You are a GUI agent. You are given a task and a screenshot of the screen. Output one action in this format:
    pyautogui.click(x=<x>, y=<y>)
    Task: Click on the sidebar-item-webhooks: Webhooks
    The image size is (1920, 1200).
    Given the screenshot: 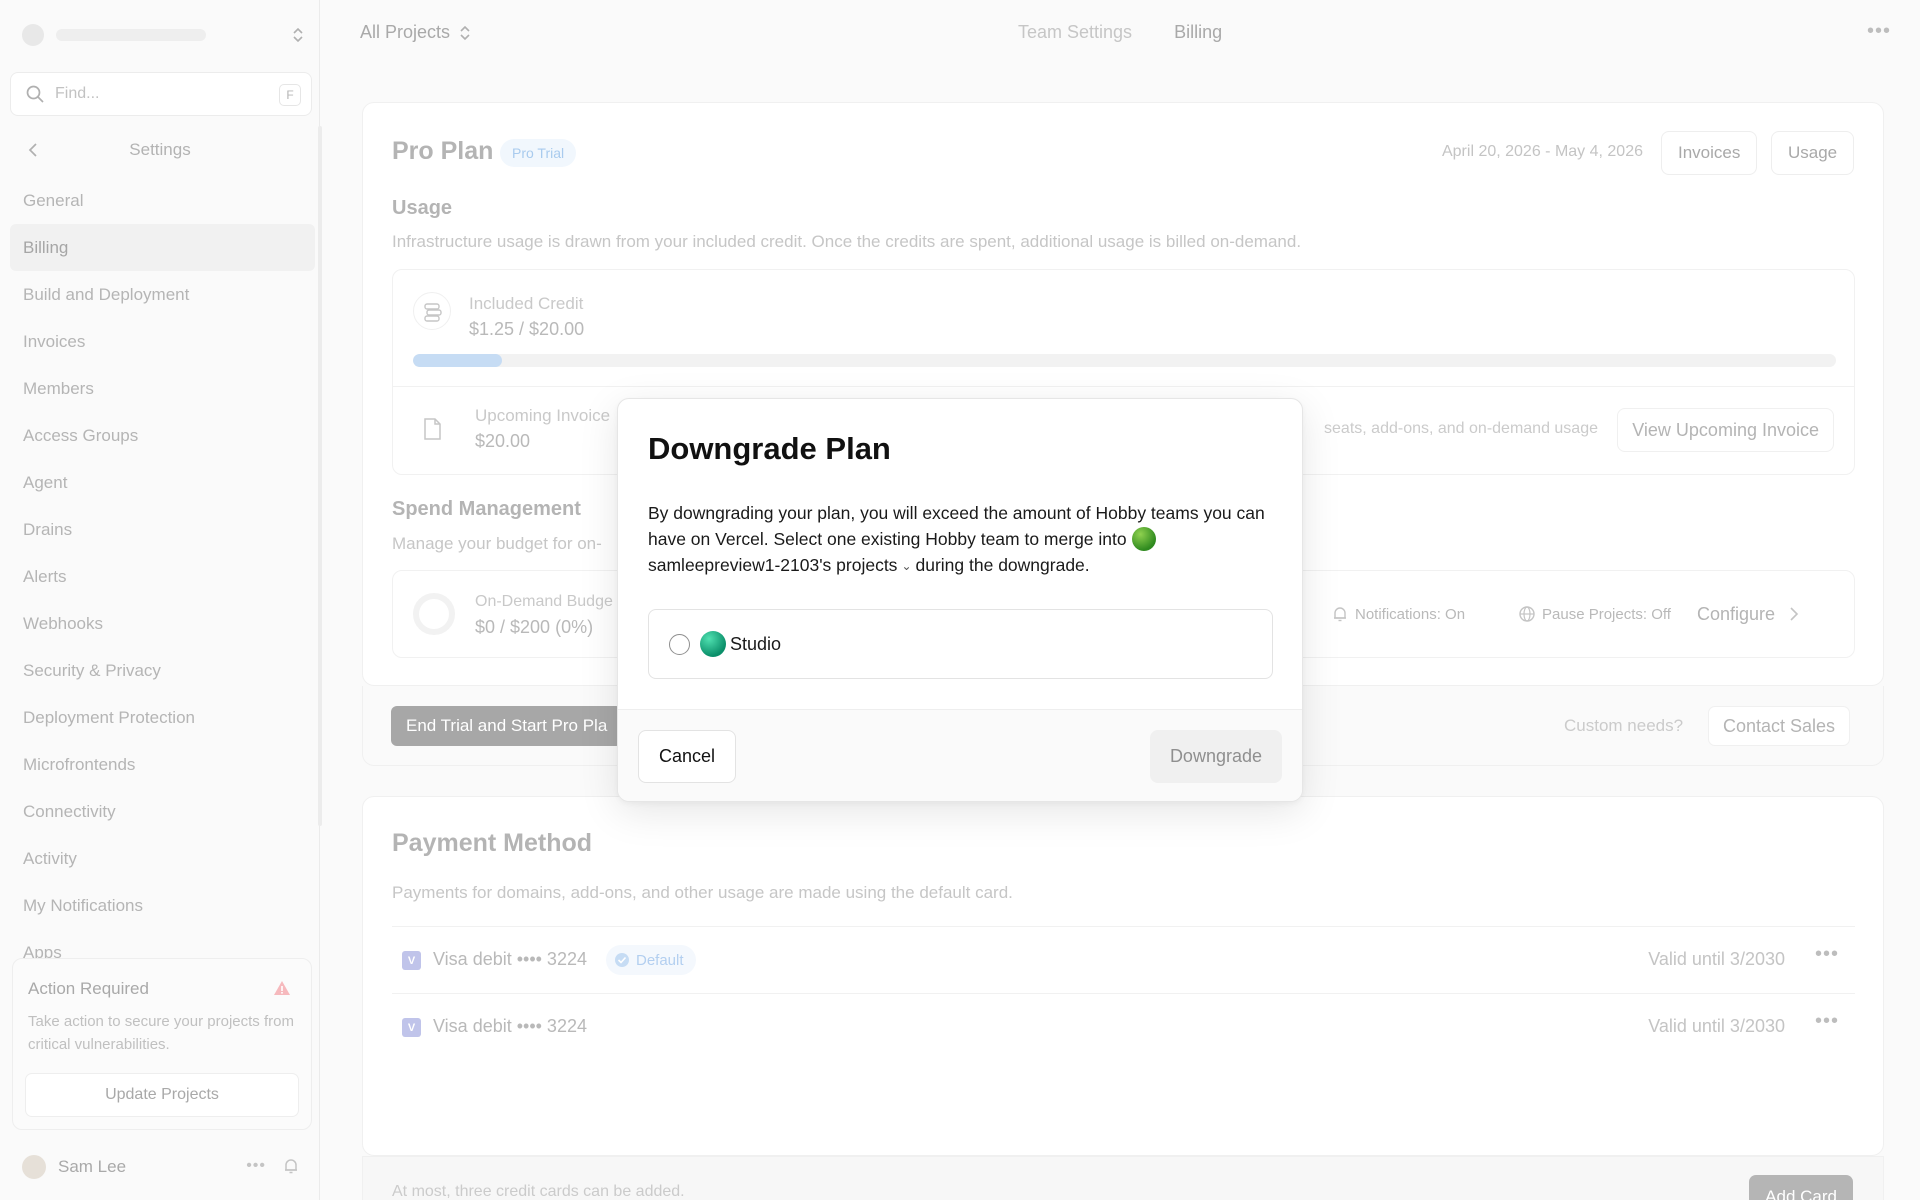 What is the action you would take?
    pyautogui.click(x=162, y=623)
    